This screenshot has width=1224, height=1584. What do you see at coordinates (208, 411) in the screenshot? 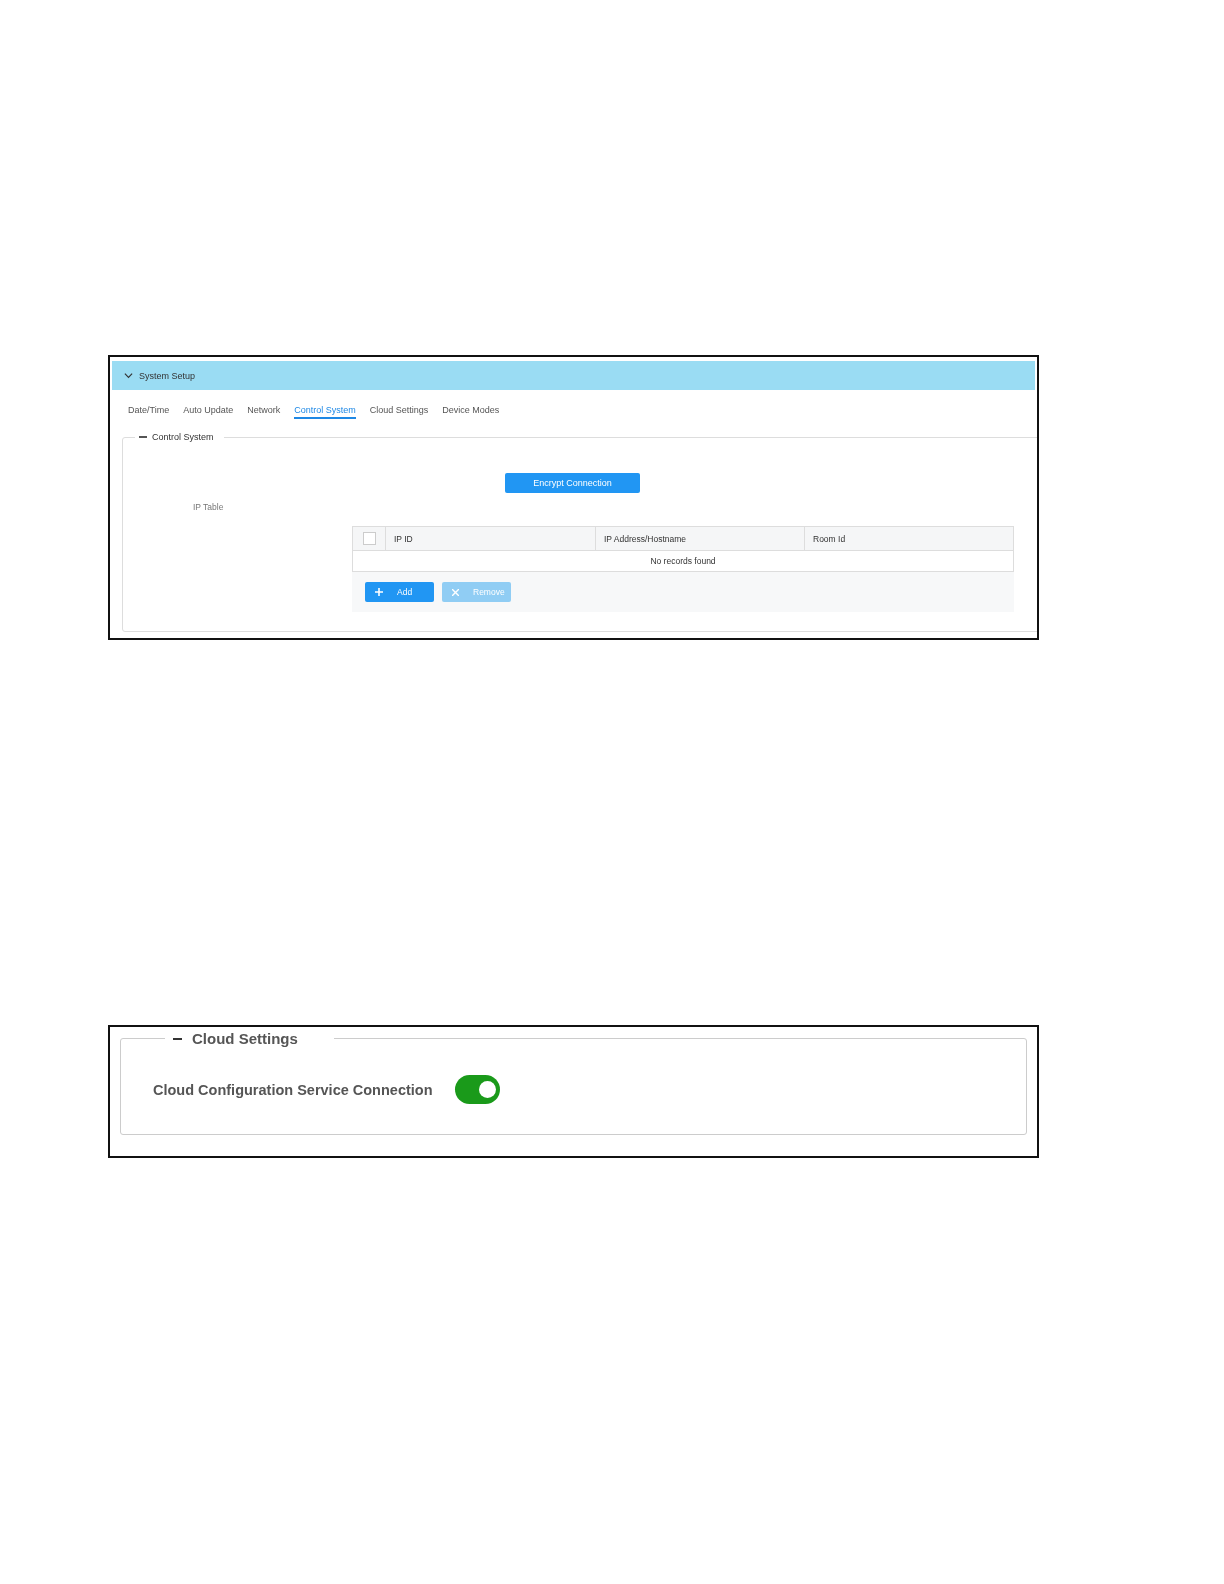
I see `tab: Auto Update` at bounding box center [208, 411].